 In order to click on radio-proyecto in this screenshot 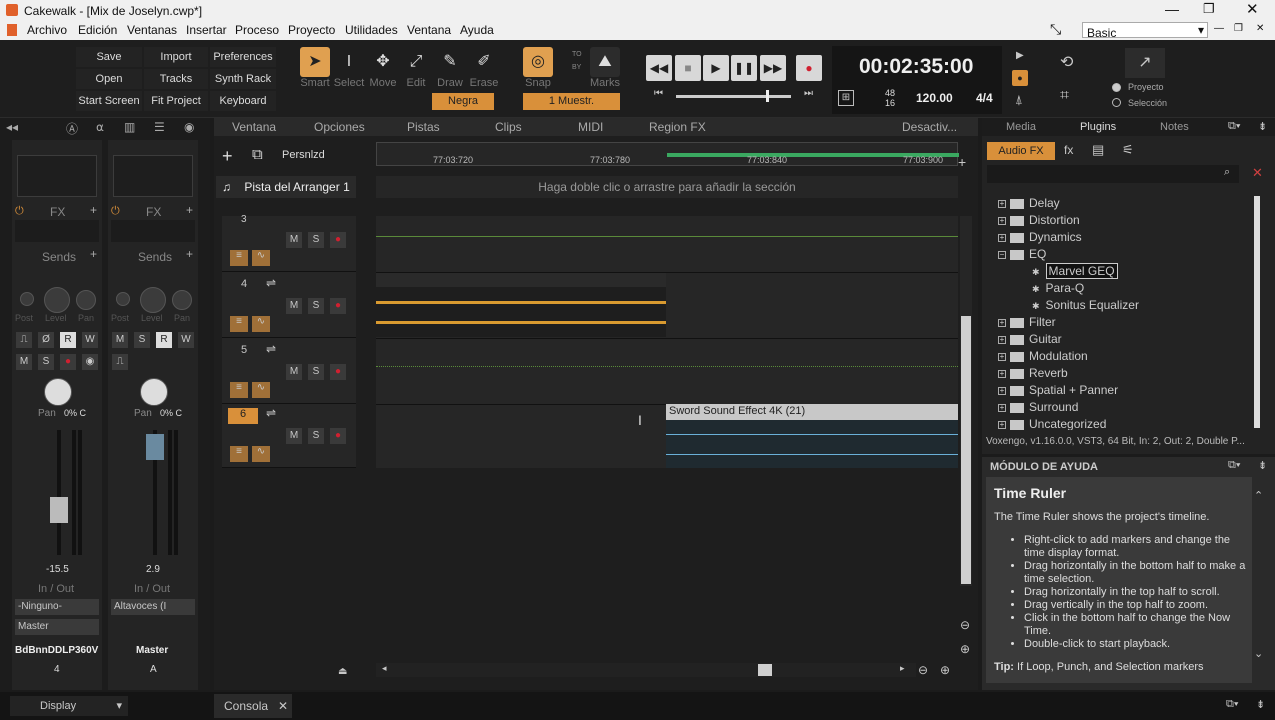, I will do `click(1116, 87)`.